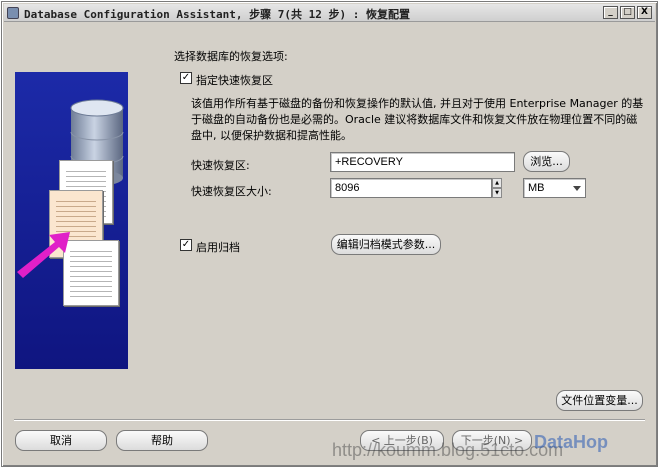 This screenshot has height=469, width=660. Describe the element at coordinates (554, 188) in the screenshot. I see `size-unit-select: MB` at that location.